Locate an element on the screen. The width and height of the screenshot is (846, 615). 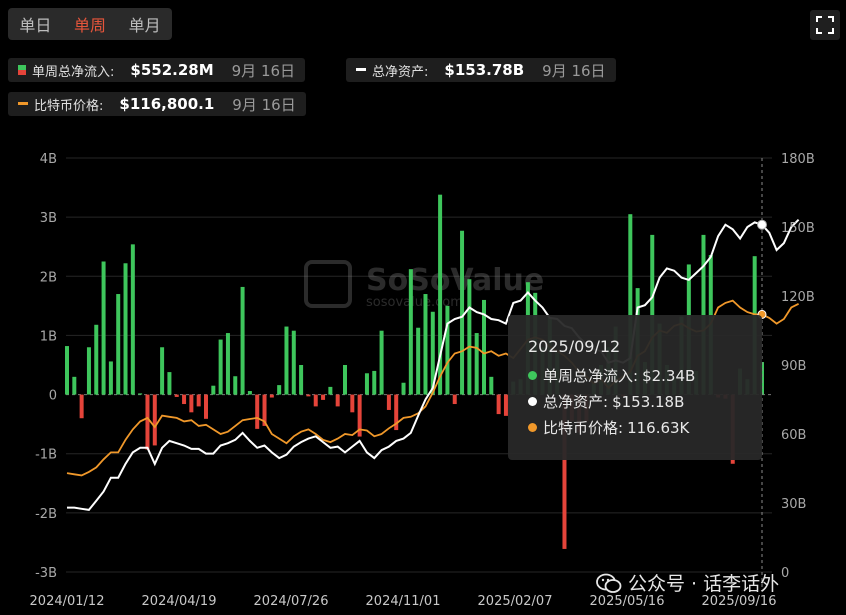
right-tick-label: 120B is located at coordinates (798, 297).